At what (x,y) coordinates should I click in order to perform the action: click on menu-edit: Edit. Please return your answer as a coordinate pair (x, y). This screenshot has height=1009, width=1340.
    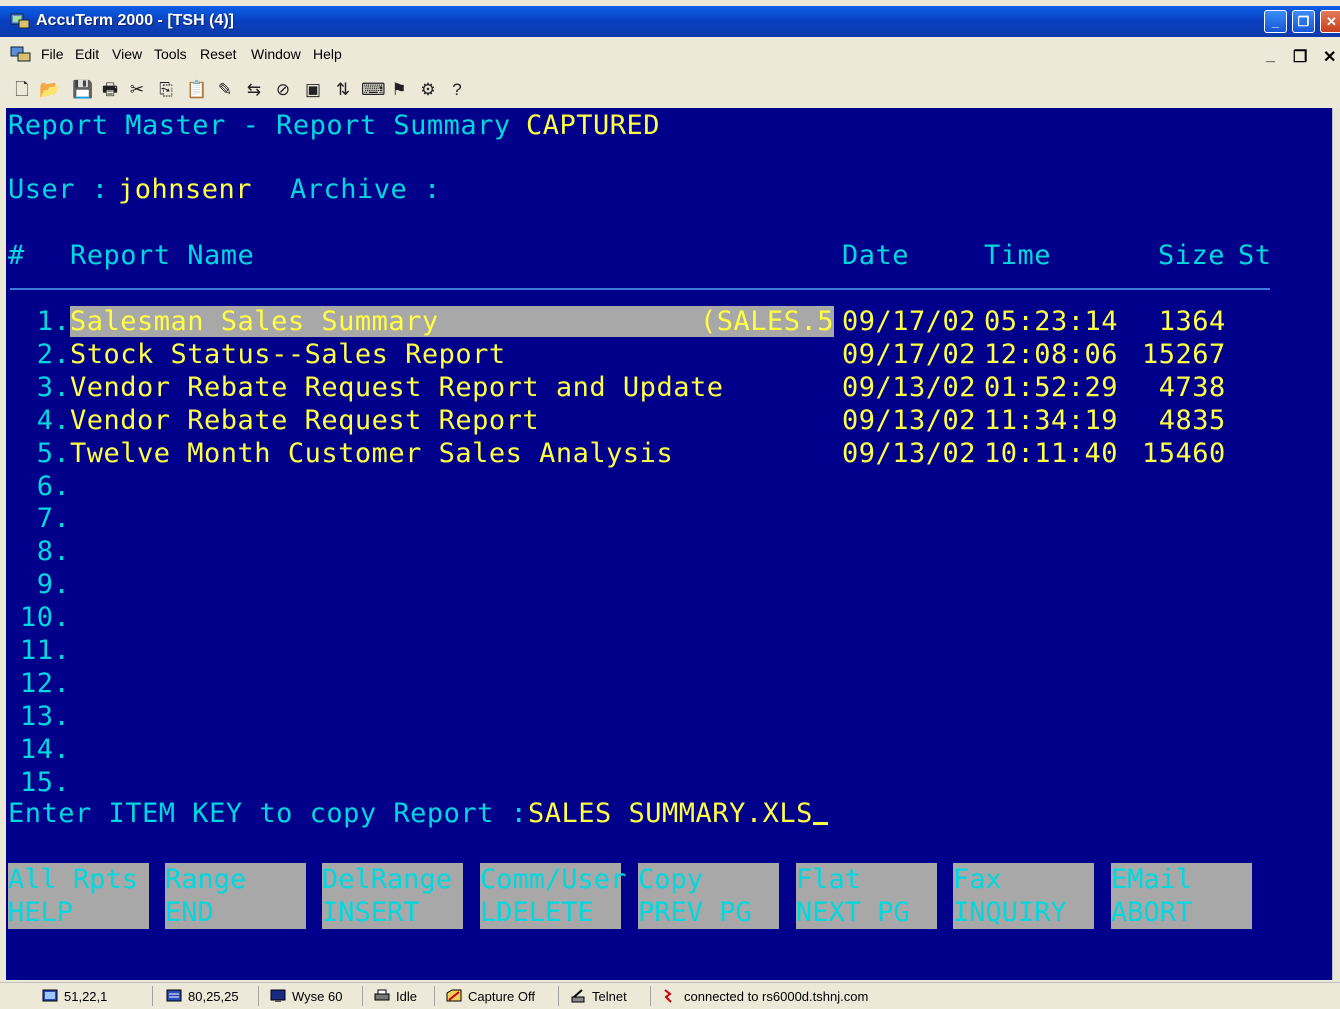
    Looking at the image, I should click on (87, 54).